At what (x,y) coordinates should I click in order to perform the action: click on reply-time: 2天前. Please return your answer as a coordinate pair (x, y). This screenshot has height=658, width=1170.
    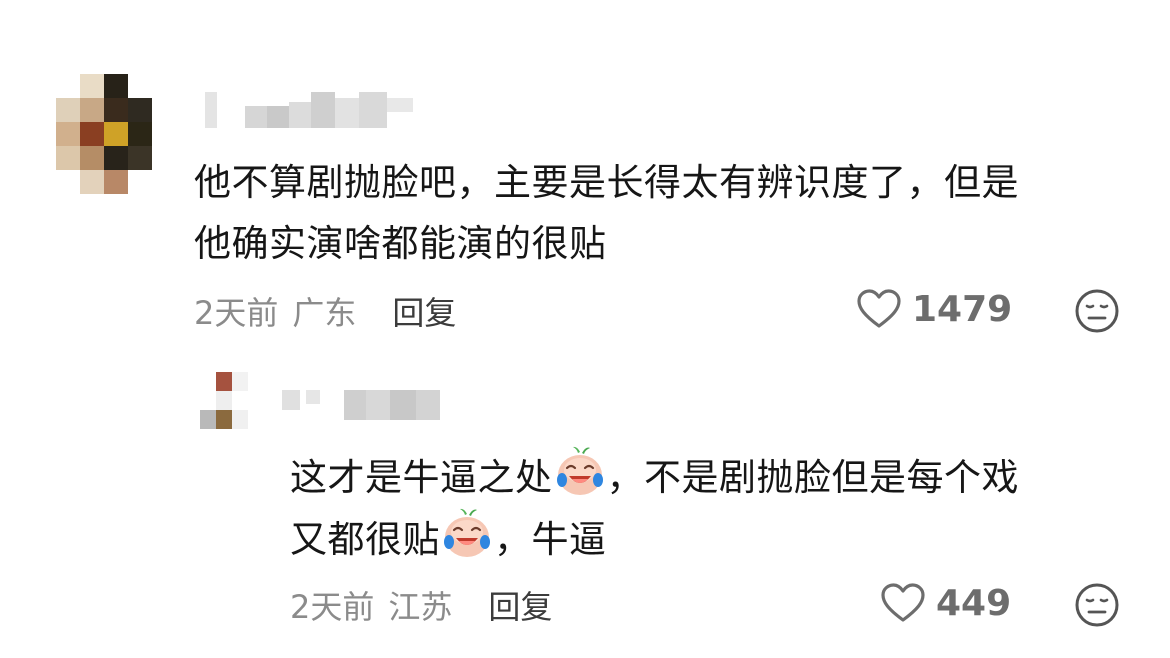
    Looking at the image, I should click on (332, 607).